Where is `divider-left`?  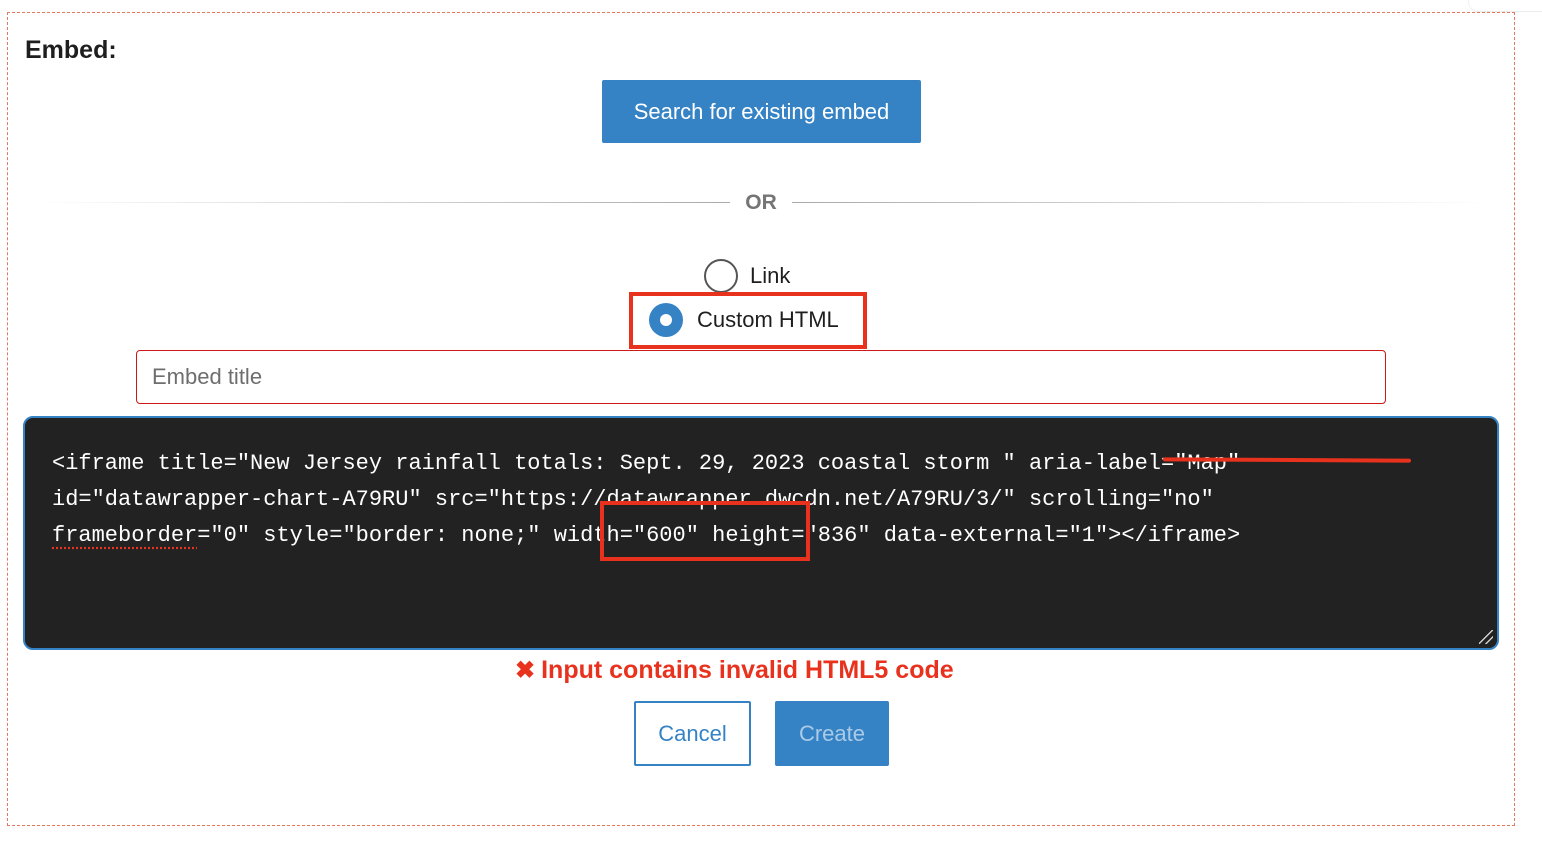 divider-left is located at coordinates (381, 202).